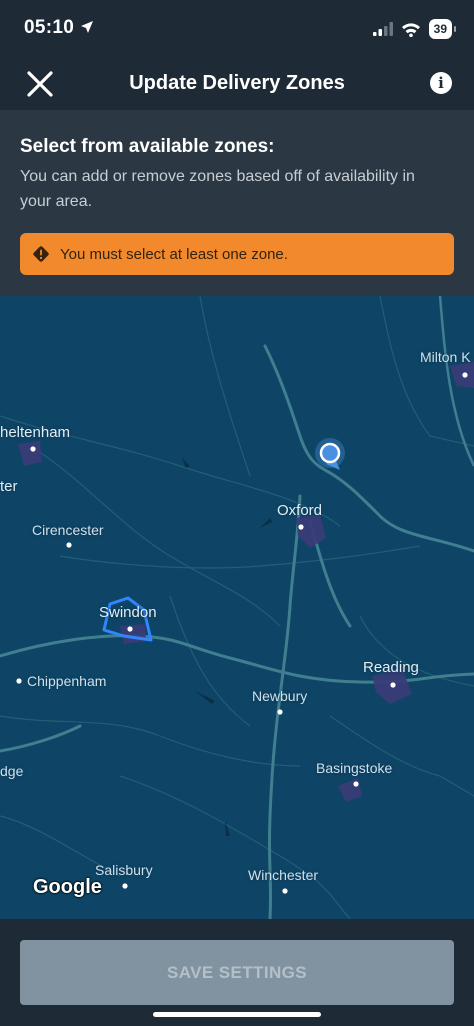  Describe the element at coordinates (237, 1014) in the screenshot. I see `home-indicator` at that location.